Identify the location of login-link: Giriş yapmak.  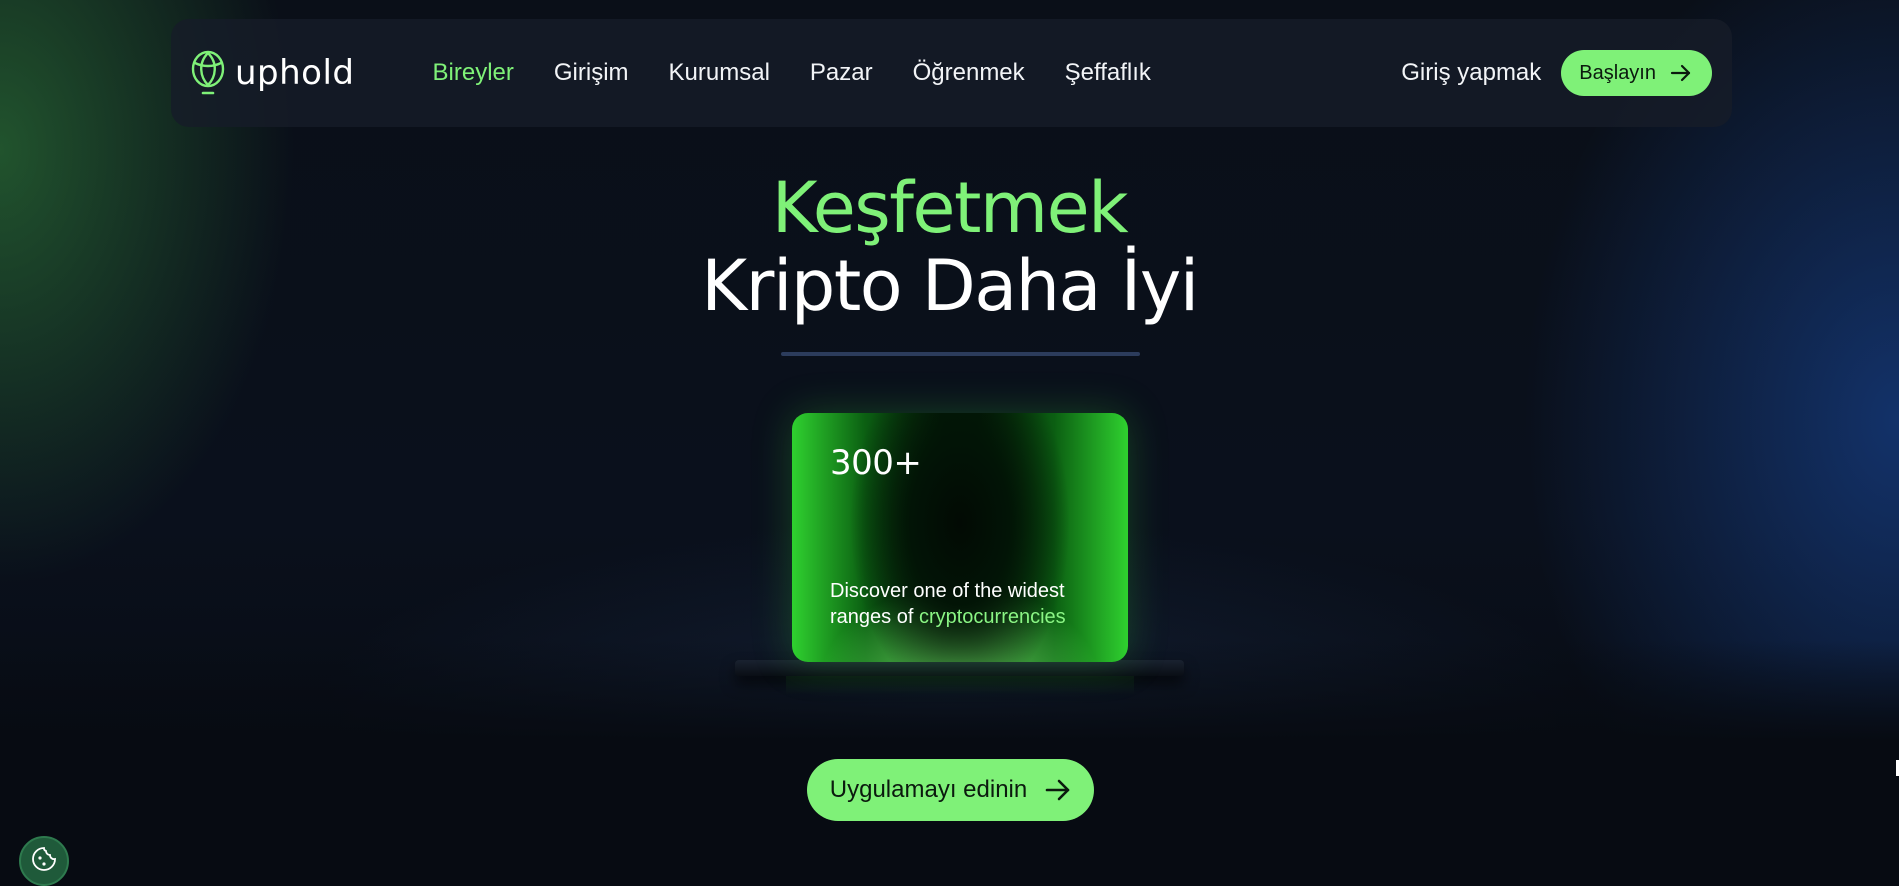
(1471, 73).